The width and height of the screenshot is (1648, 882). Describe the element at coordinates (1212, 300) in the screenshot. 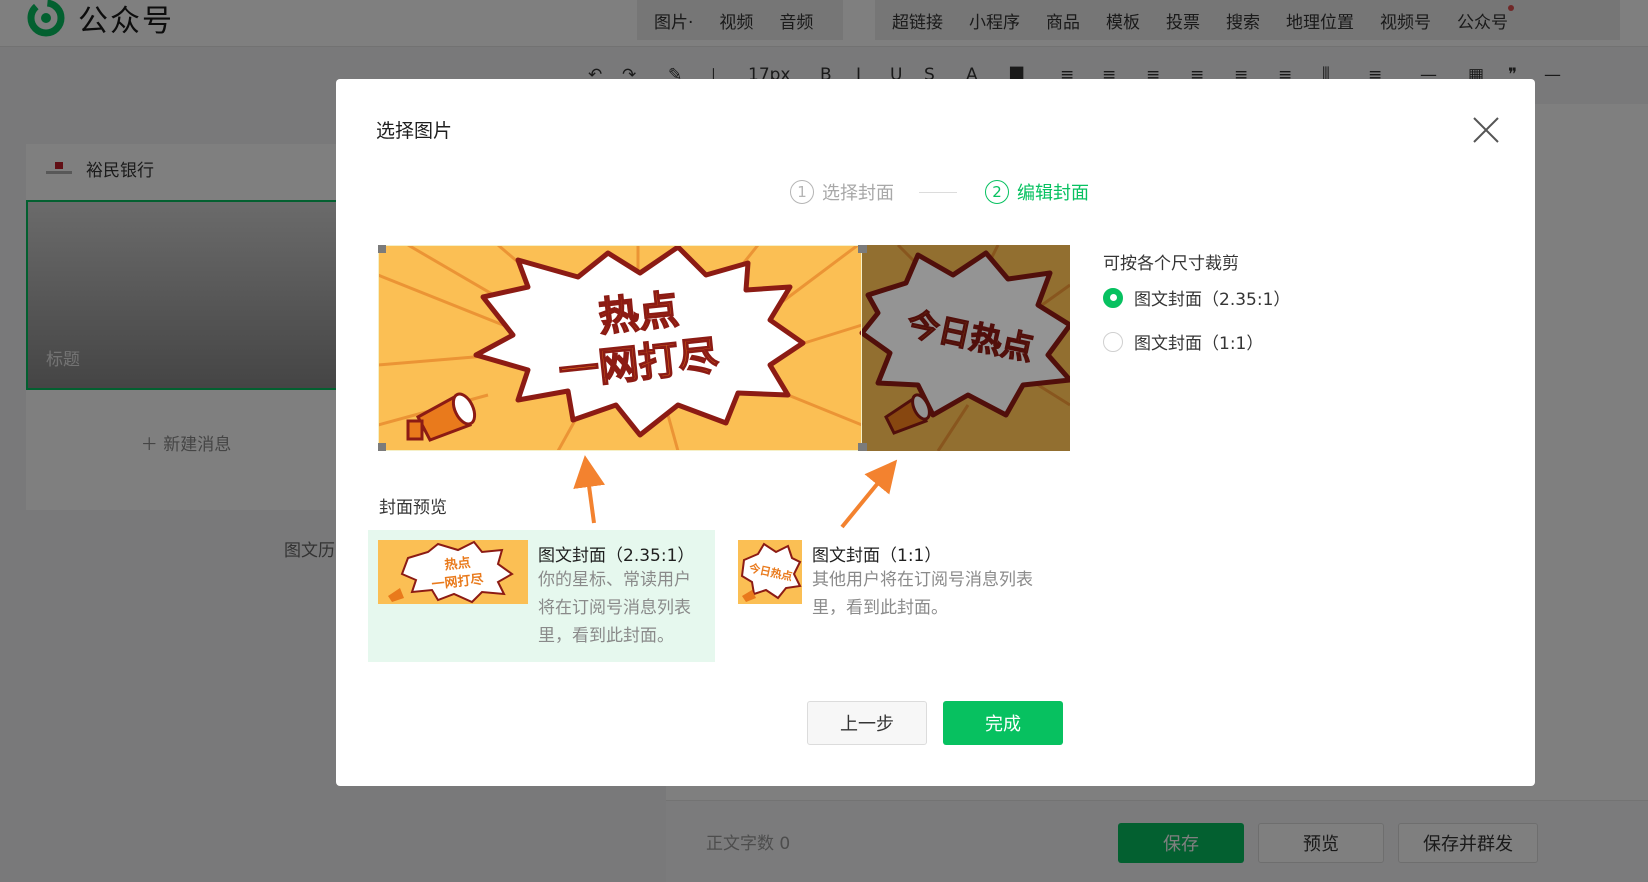

I see `crop-option-label: 图文封面（2.35:1）` at that location.